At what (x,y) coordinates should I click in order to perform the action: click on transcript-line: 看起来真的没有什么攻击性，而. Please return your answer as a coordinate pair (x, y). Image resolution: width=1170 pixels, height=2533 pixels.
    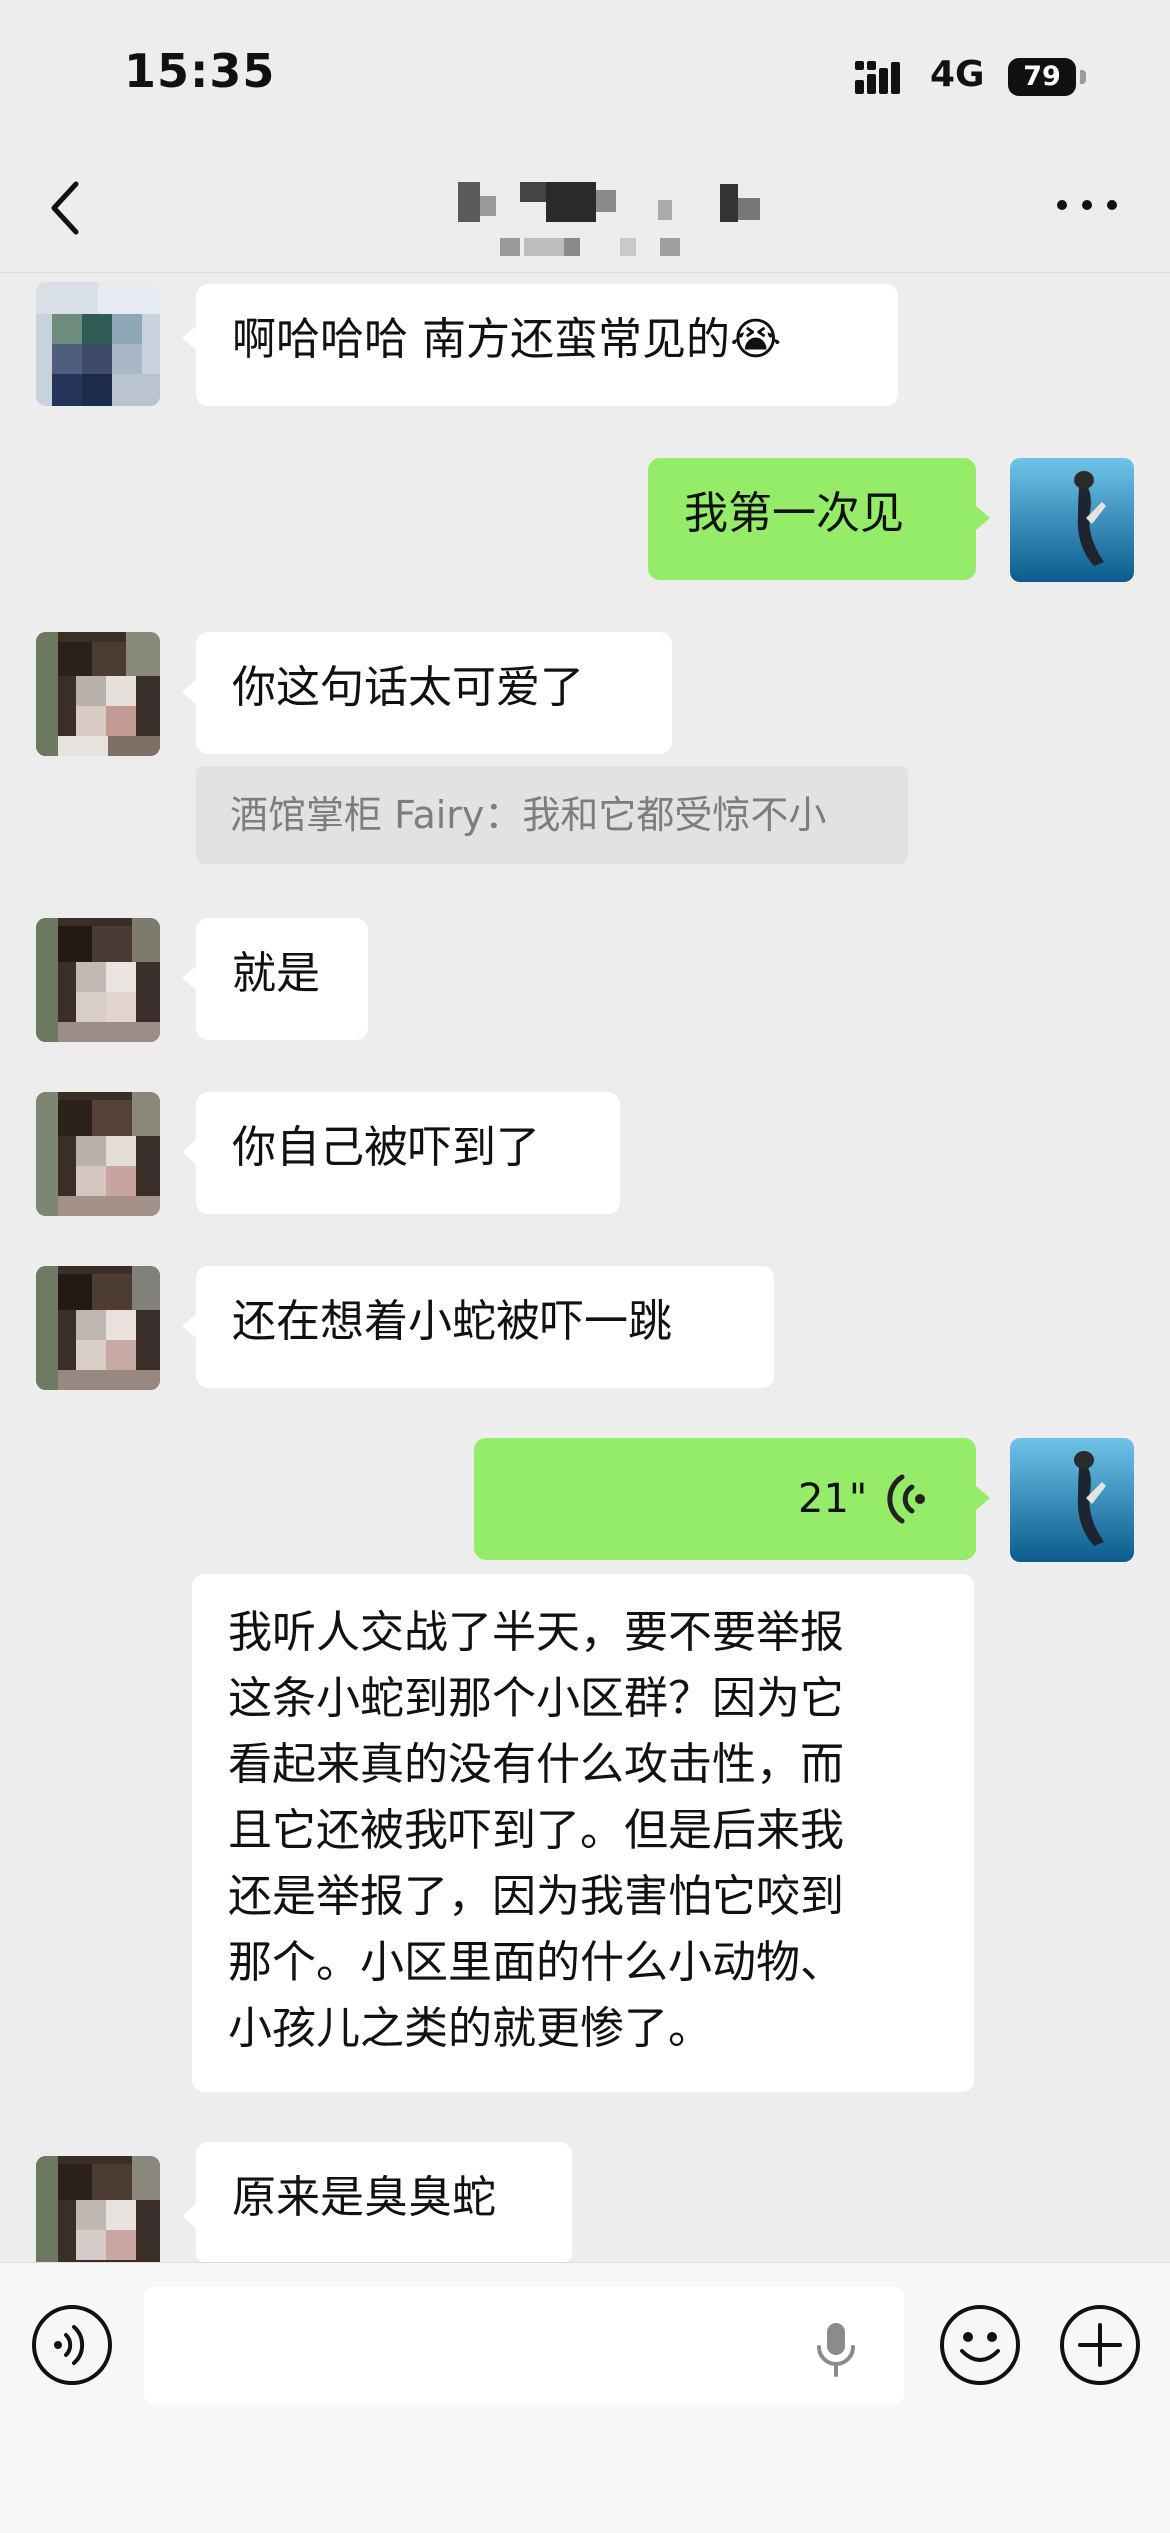
    Looking at the image, I should click on (536, 1764).